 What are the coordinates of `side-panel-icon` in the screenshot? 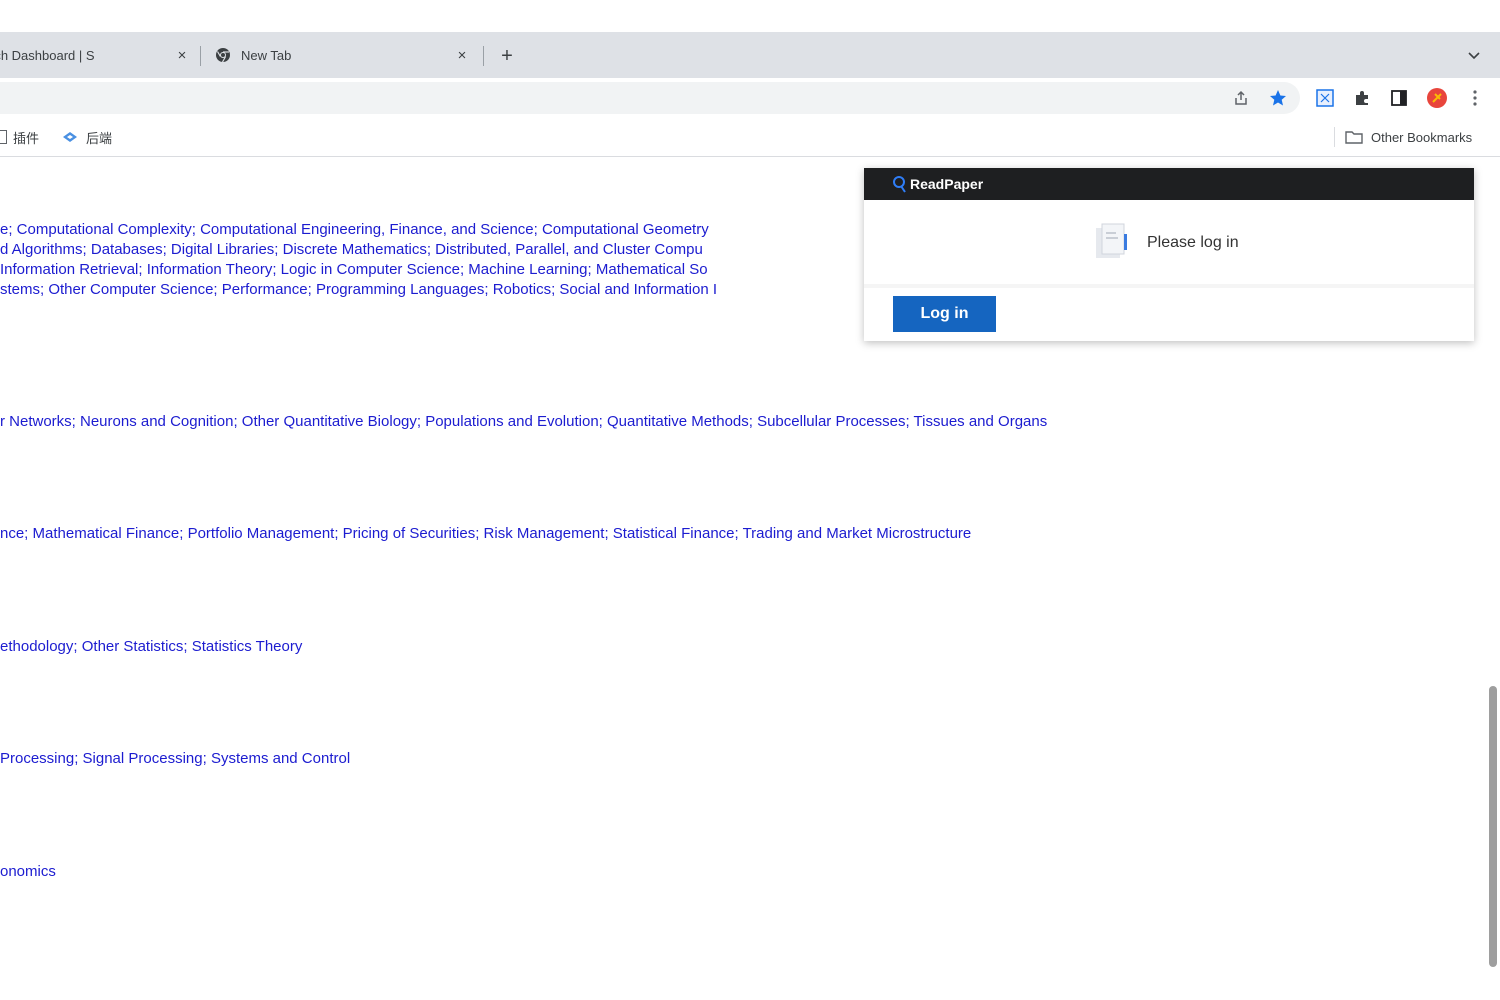 It's located at (1399, 98).